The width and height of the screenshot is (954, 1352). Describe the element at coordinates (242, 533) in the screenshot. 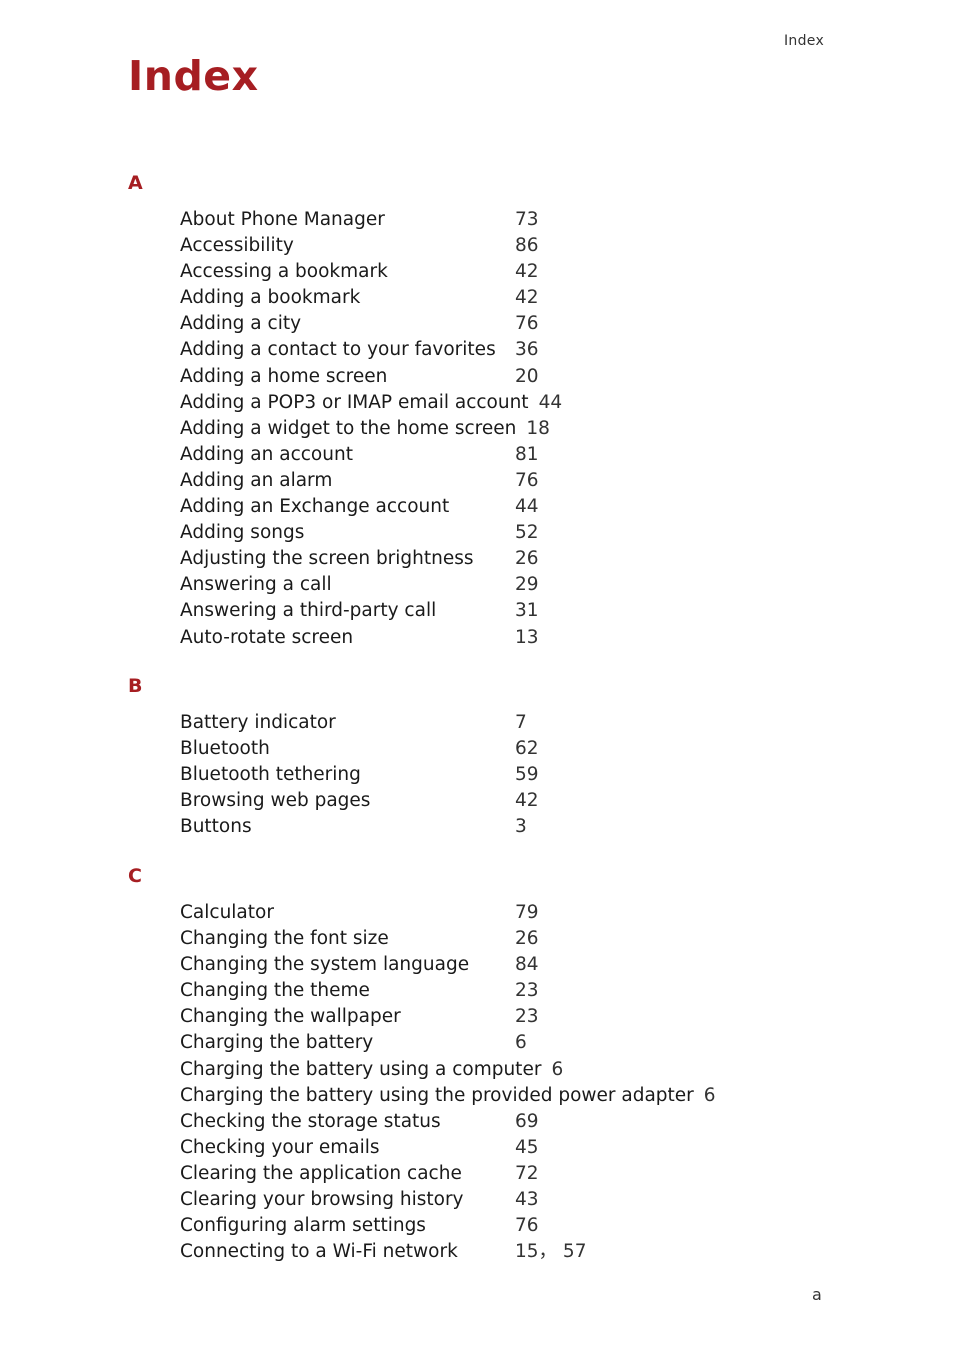

I see `entry-term: Adding songs` at that location.